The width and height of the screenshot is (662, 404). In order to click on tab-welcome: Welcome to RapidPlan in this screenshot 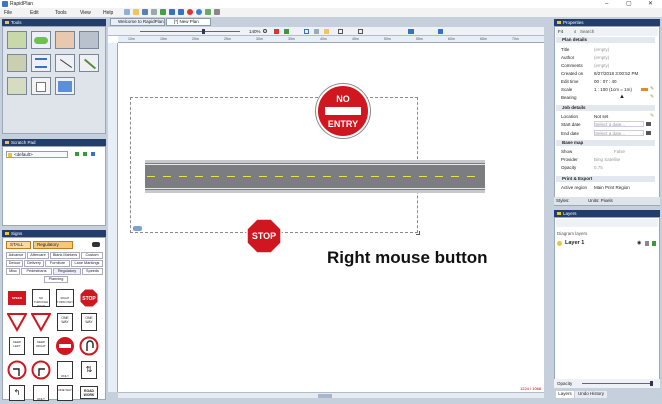, I will do `click(137, 22)`.